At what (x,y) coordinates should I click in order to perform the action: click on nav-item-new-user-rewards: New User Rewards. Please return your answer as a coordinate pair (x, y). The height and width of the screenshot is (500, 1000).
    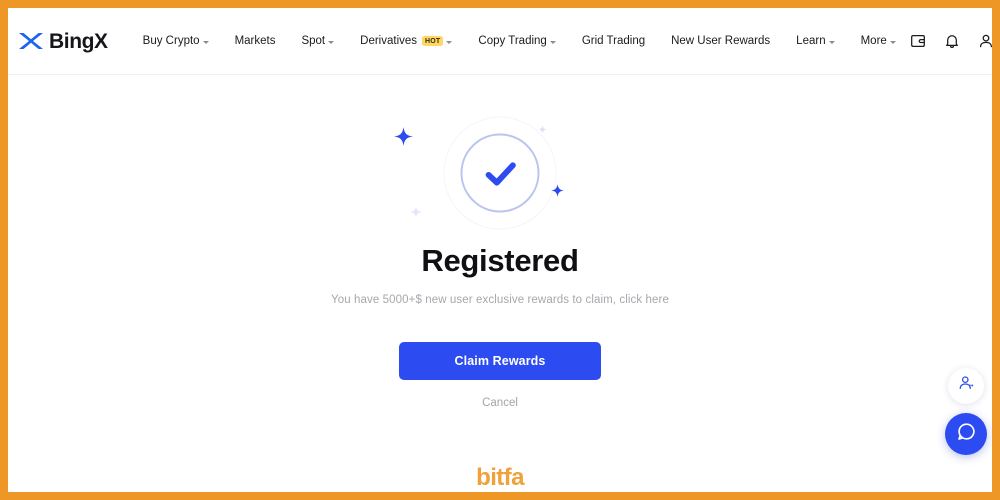
    Looking at the image, I should click on (720, 41).